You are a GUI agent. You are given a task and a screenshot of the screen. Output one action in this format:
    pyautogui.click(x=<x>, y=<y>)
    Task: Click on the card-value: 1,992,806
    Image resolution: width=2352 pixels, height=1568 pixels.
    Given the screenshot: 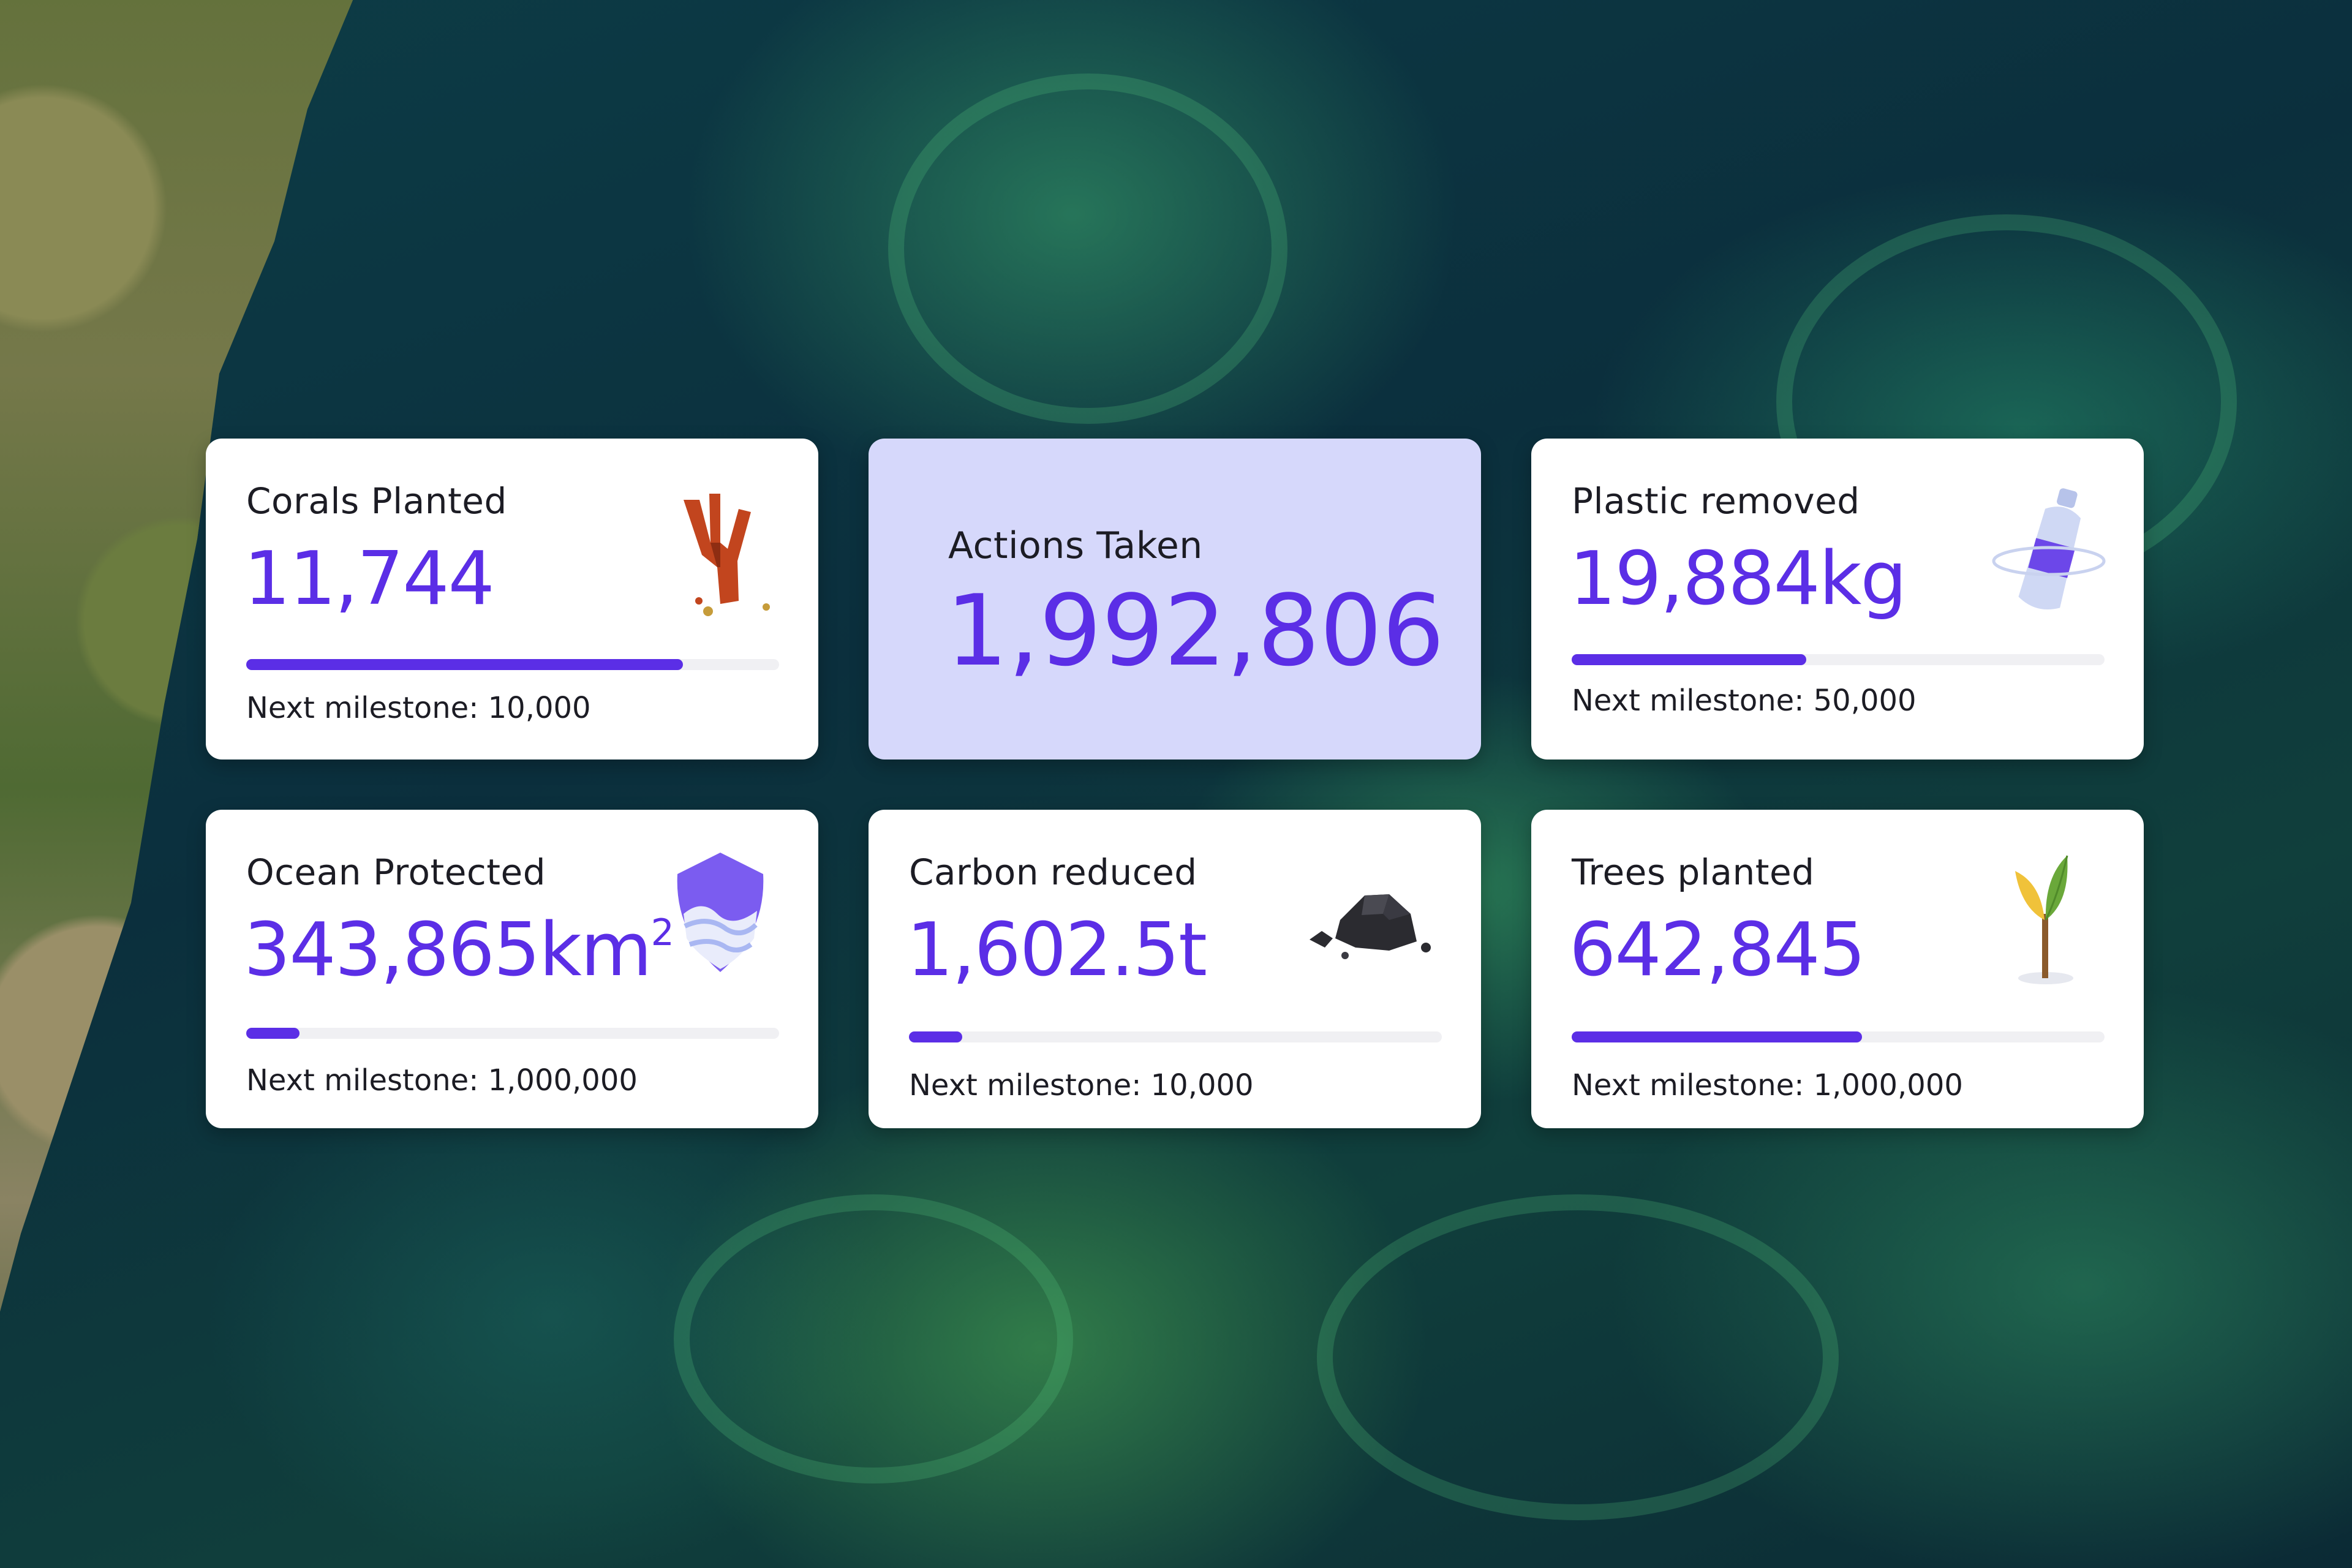 What is the action you would take?
    pyautogui.click(x=1195, y=630)
    